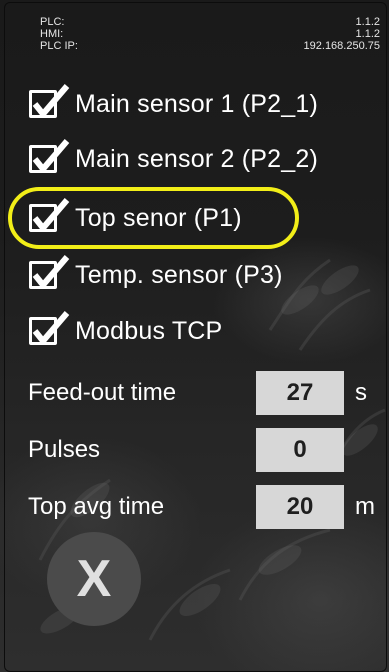 The height and width of the screenshot is (672, 389). I want to click on plc-label: PLC:, so click(52, 22).